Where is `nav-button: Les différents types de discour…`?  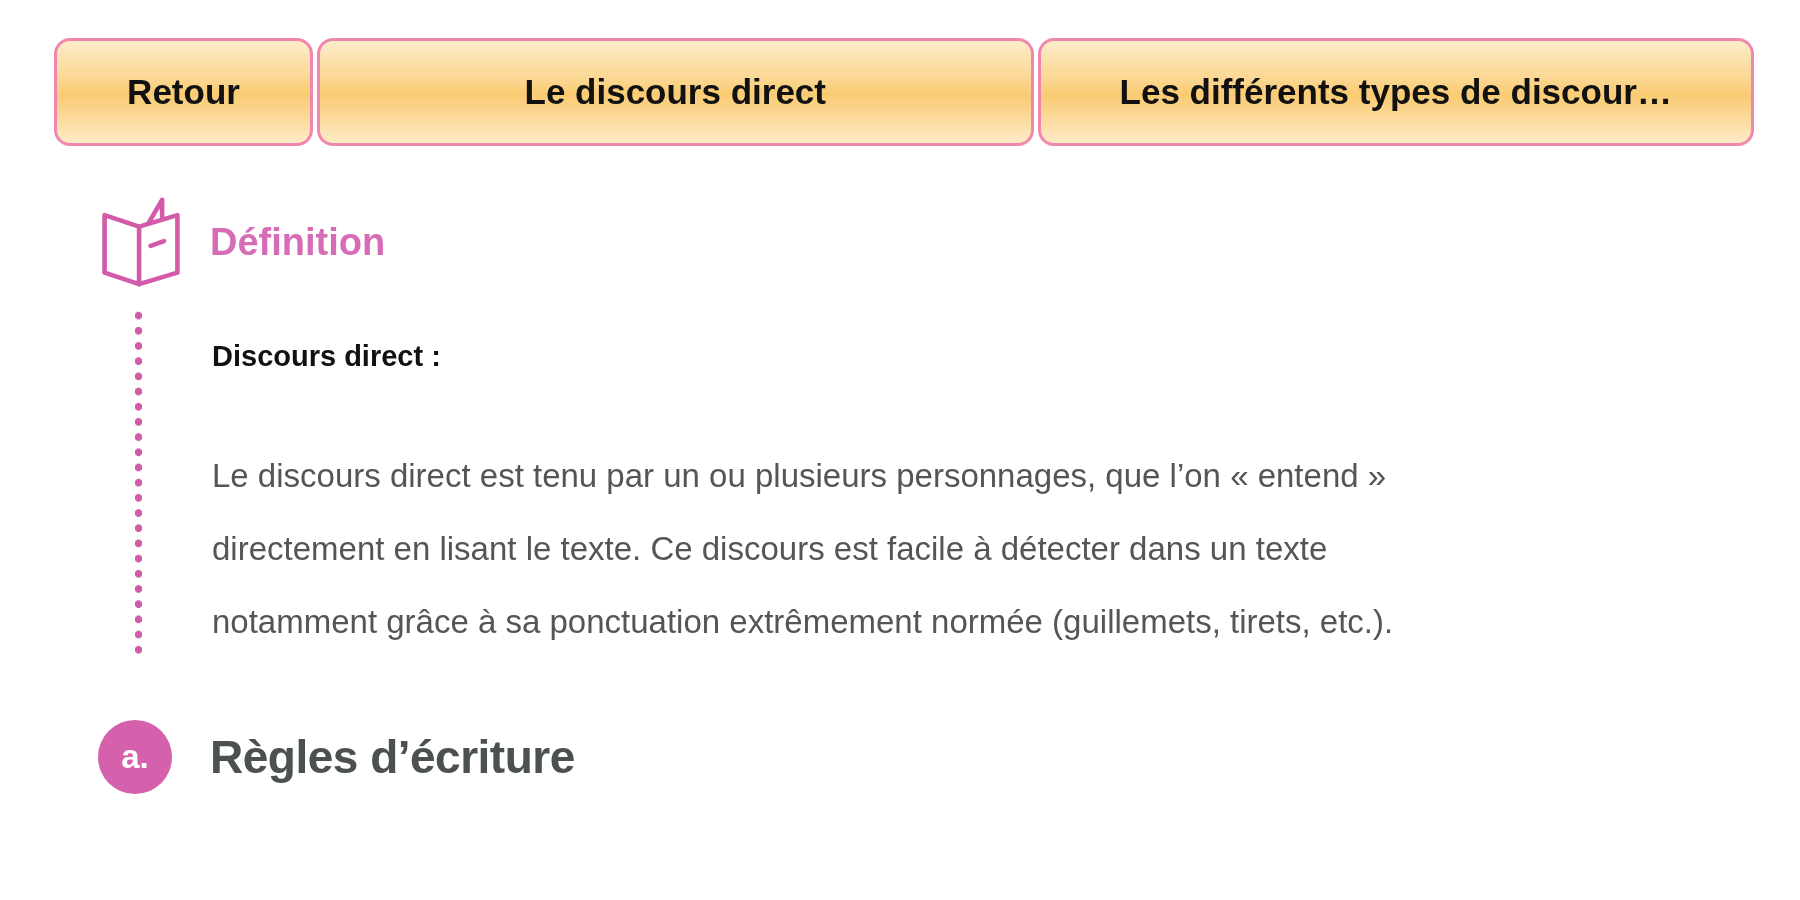
nav-button: Les différents types de discour… is located at coordinates (1395, 92).